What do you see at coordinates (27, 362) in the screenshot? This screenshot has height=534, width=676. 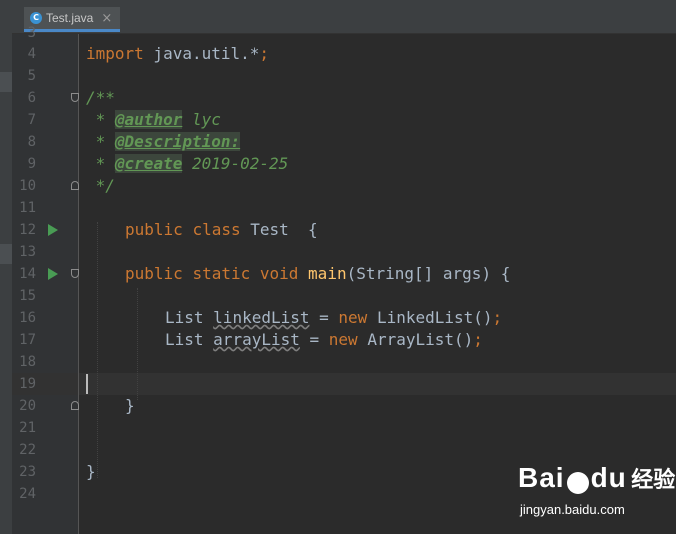 I see `line-number: 18` at bounding box center [27, 362].